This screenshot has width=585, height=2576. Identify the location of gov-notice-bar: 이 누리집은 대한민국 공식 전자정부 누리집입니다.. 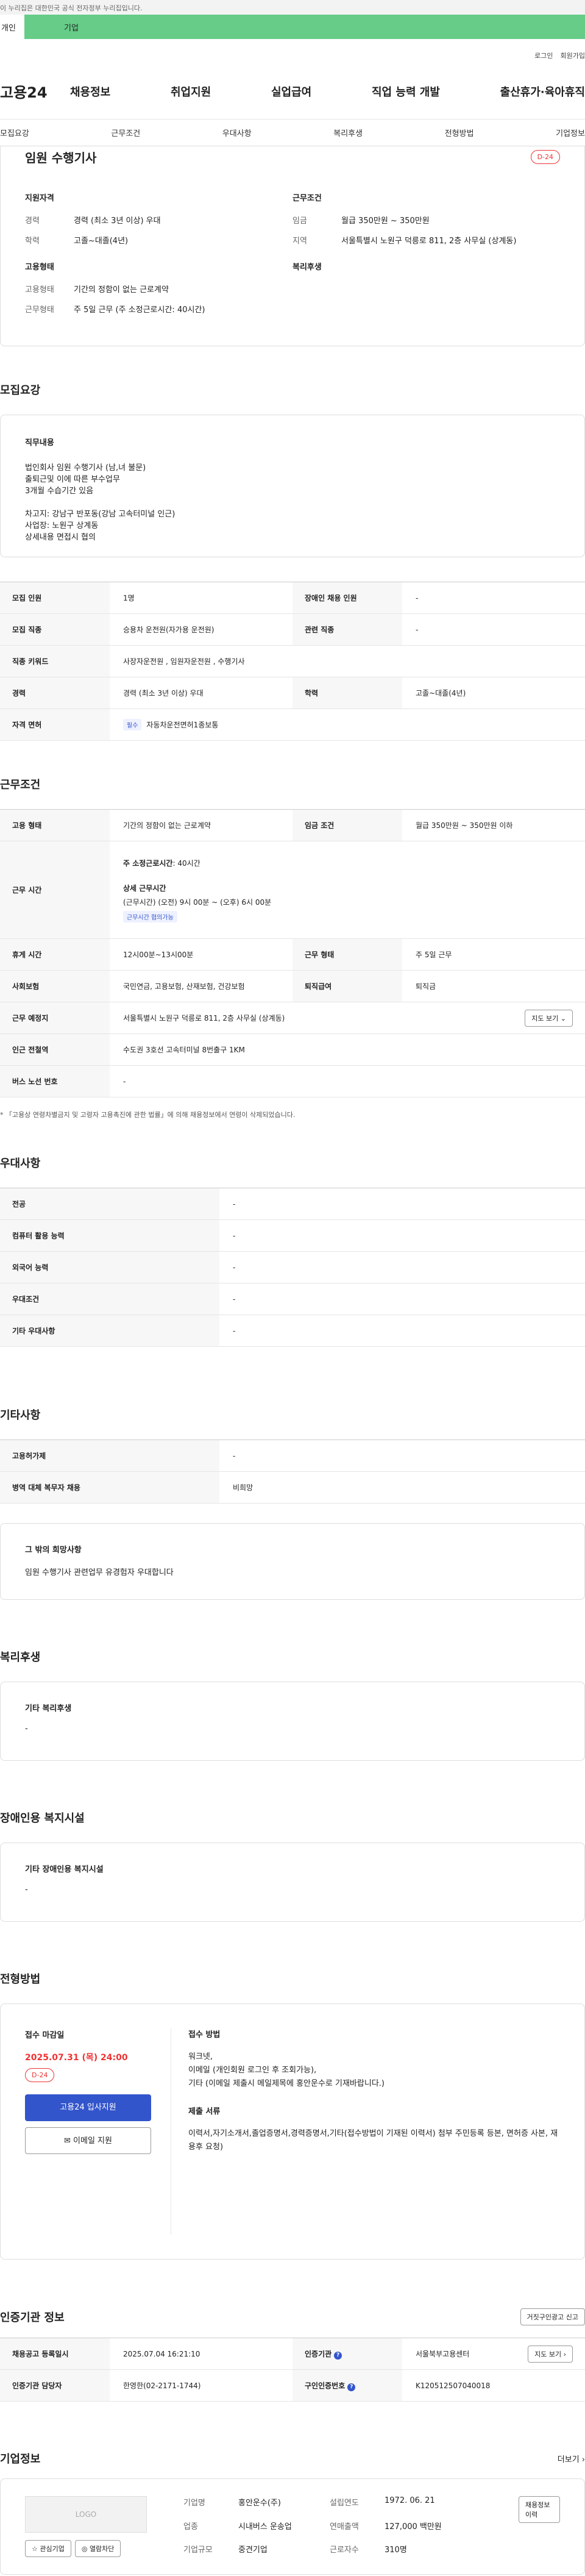
(292, 8).